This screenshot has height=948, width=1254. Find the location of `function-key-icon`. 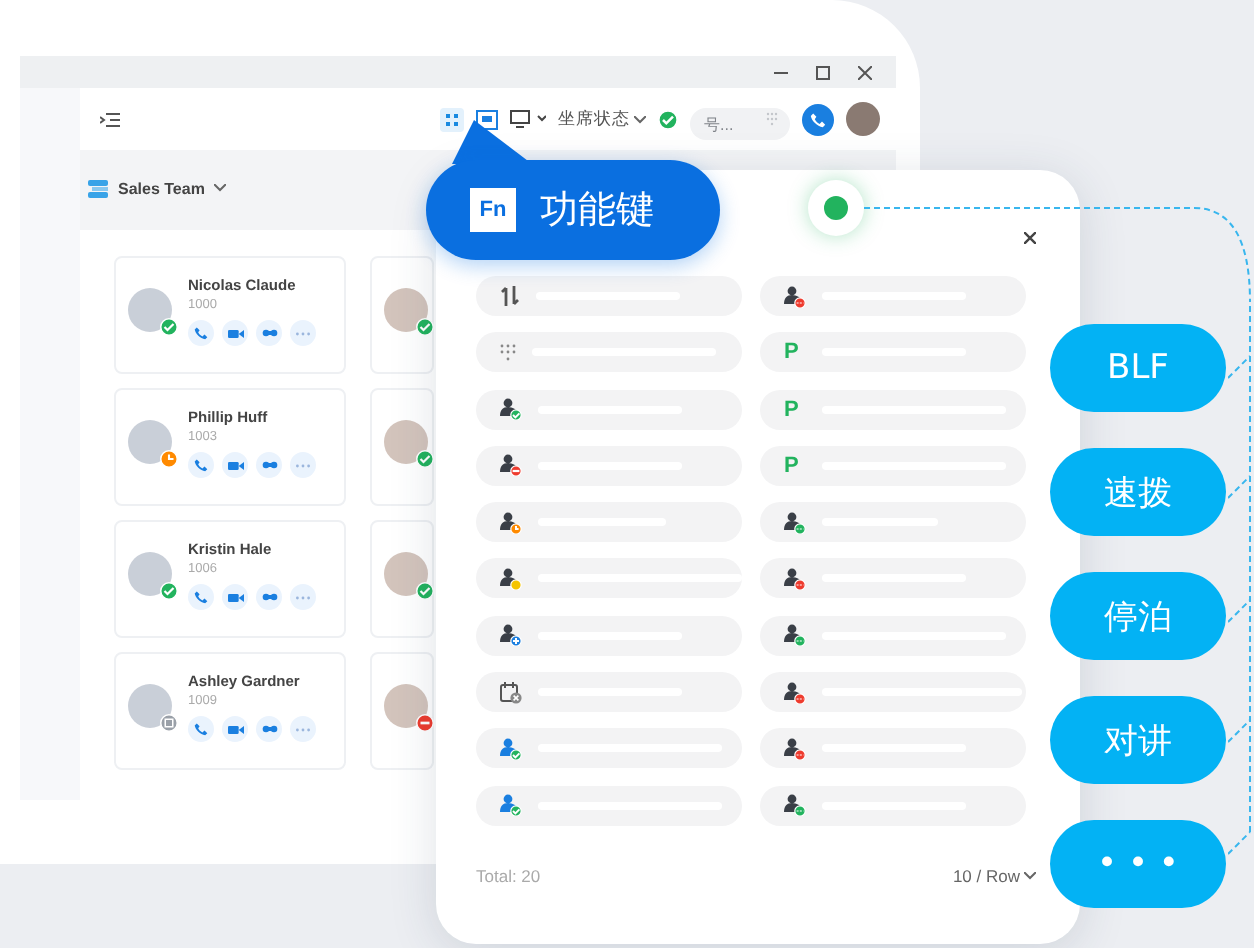

function-key-icon is located at coordinates (487, 119).